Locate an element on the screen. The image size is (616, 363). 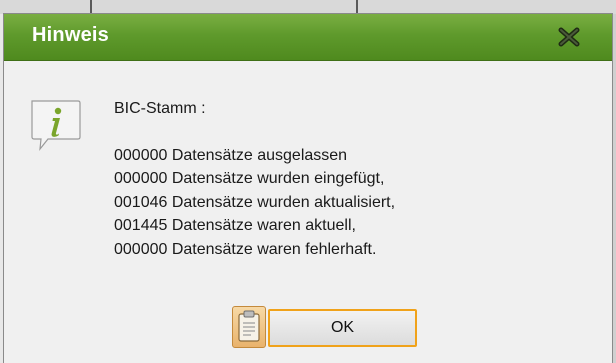
ok-button: OK is located at coordinates (342, 328).